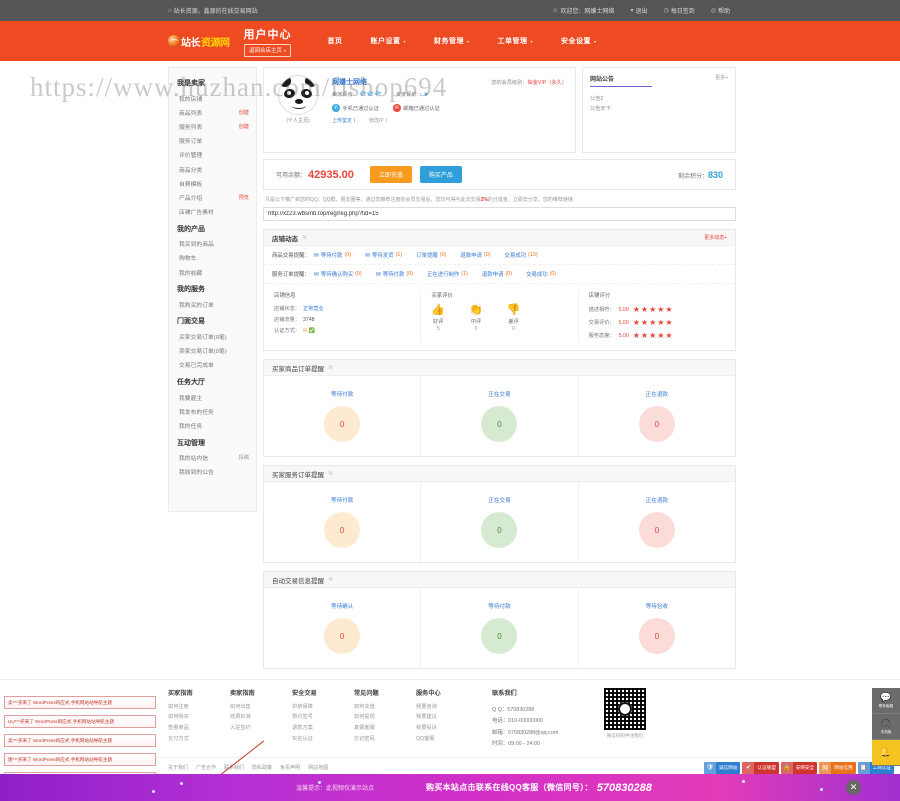  I want to click on footer-link: 实名认证, so click(323, 738).